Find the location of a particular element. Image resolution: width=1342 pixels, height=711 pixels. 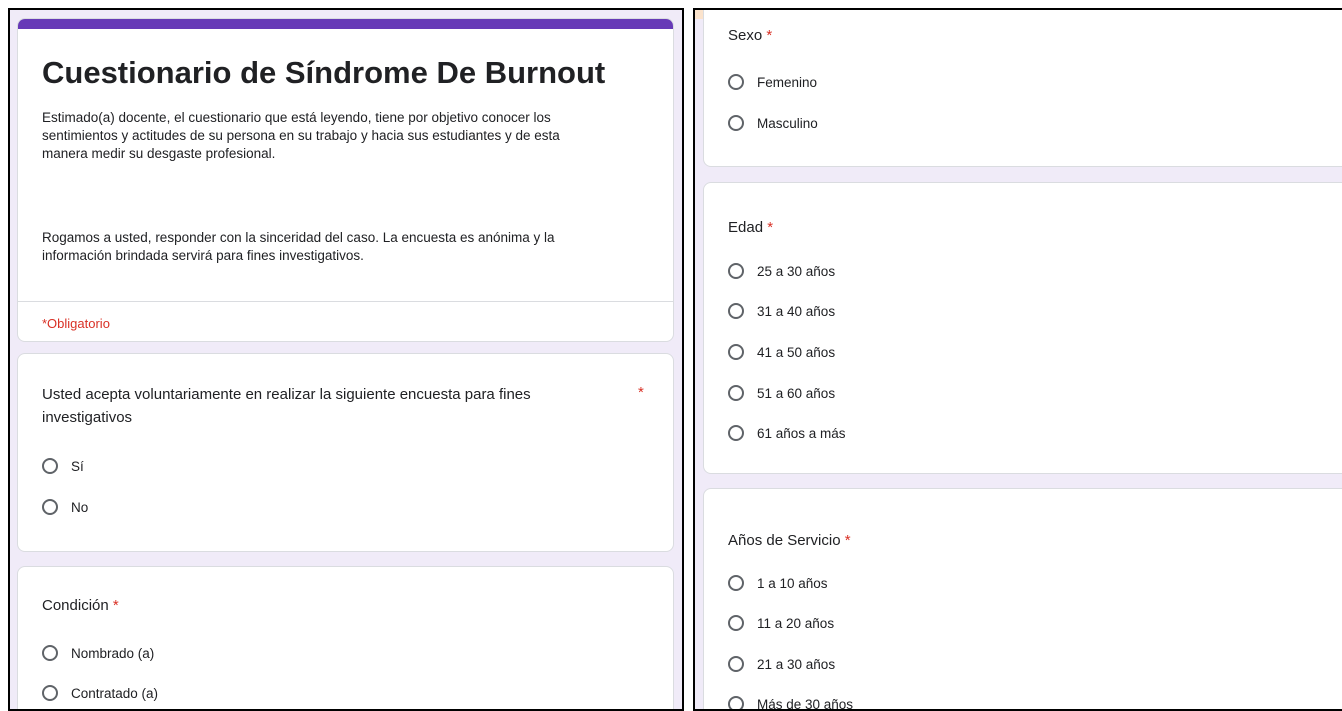

question-card-sexo: Sexo * Femenino Masculino is located at coordinates (1022, 88).